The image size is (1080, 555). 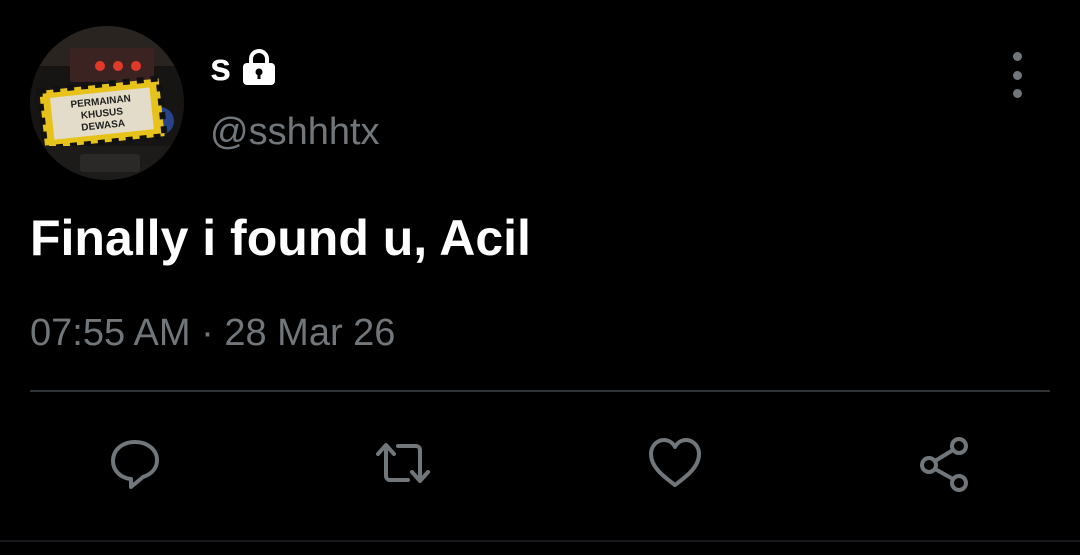 I want to click on lock-icon, so click(x=259, y=68).